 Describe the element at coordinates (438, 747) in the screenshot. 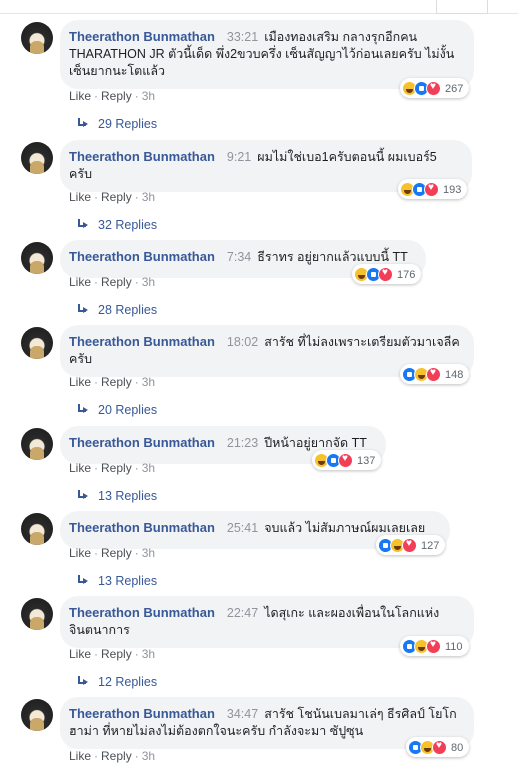

I see `reaction-summary: 80` at that location.